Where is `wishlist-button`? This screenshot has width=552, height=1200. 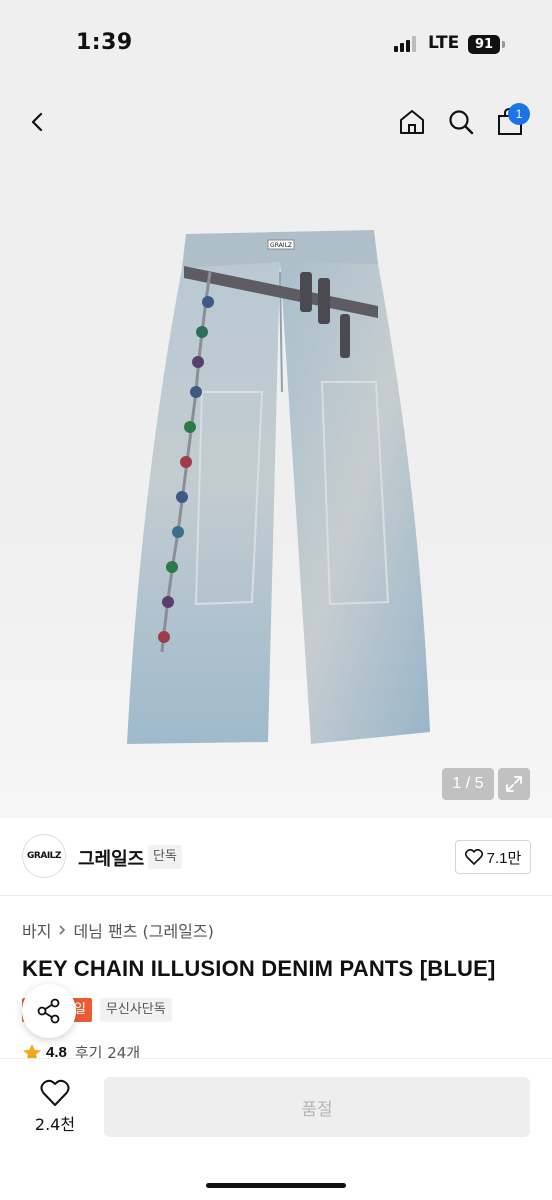 wishlist-button is located at coordinates (55, 1093).